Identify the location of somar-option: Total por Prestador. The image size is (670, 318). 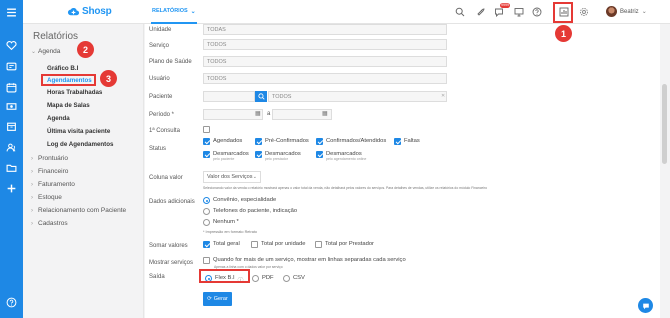
(344, 244).